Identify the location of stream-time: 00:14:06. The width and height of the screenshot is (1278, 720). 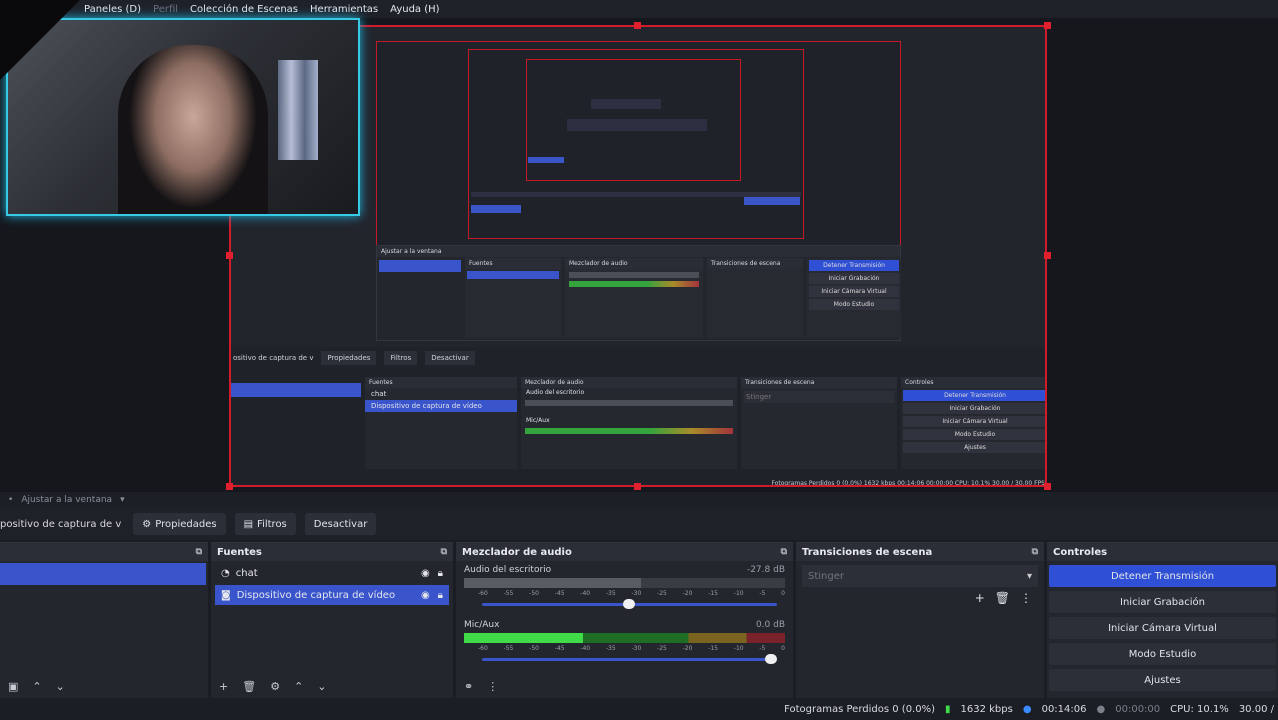
(1064, 709).